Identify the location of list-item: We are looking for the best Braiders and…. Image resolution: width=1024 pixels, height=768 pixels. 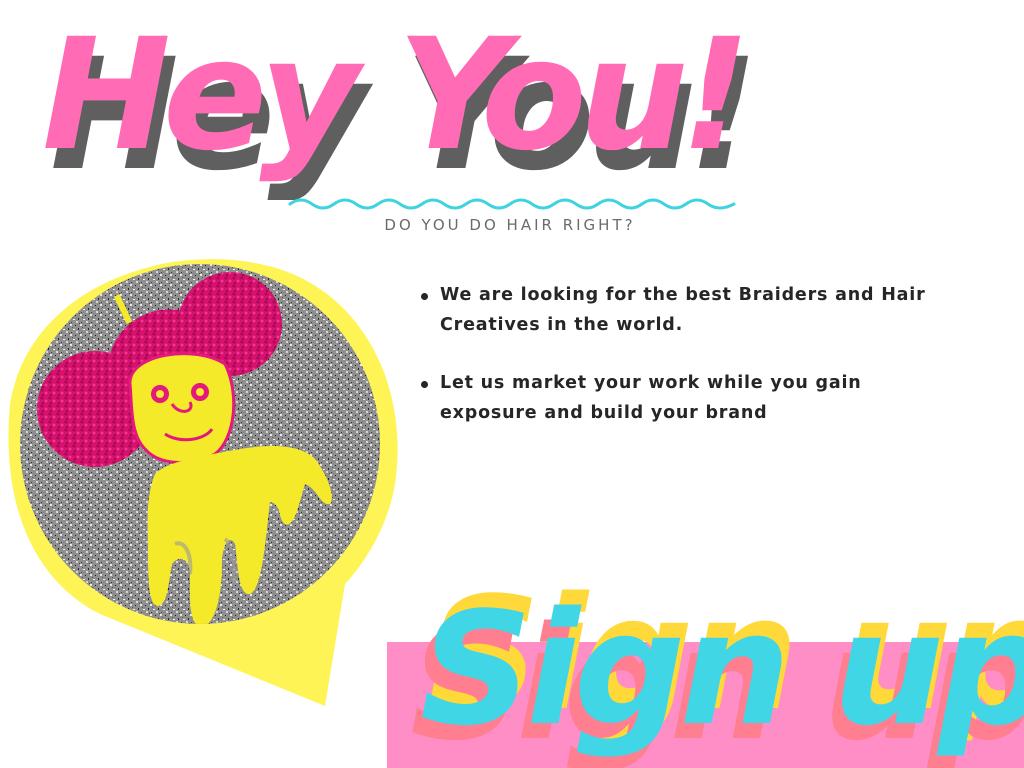
(690, 310).